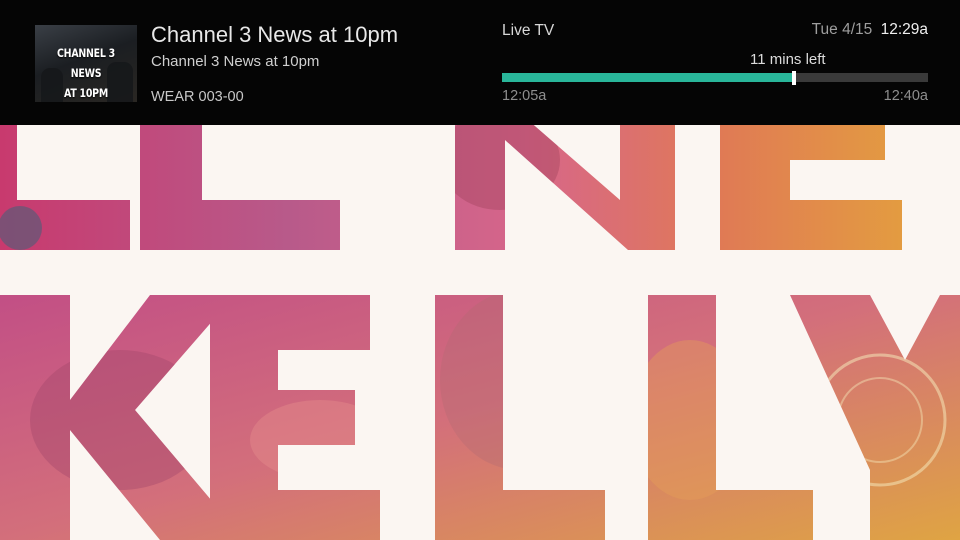 This screenshot has width=960, height=540. I want to click on current-time: 12:29a, so click(904, 29).